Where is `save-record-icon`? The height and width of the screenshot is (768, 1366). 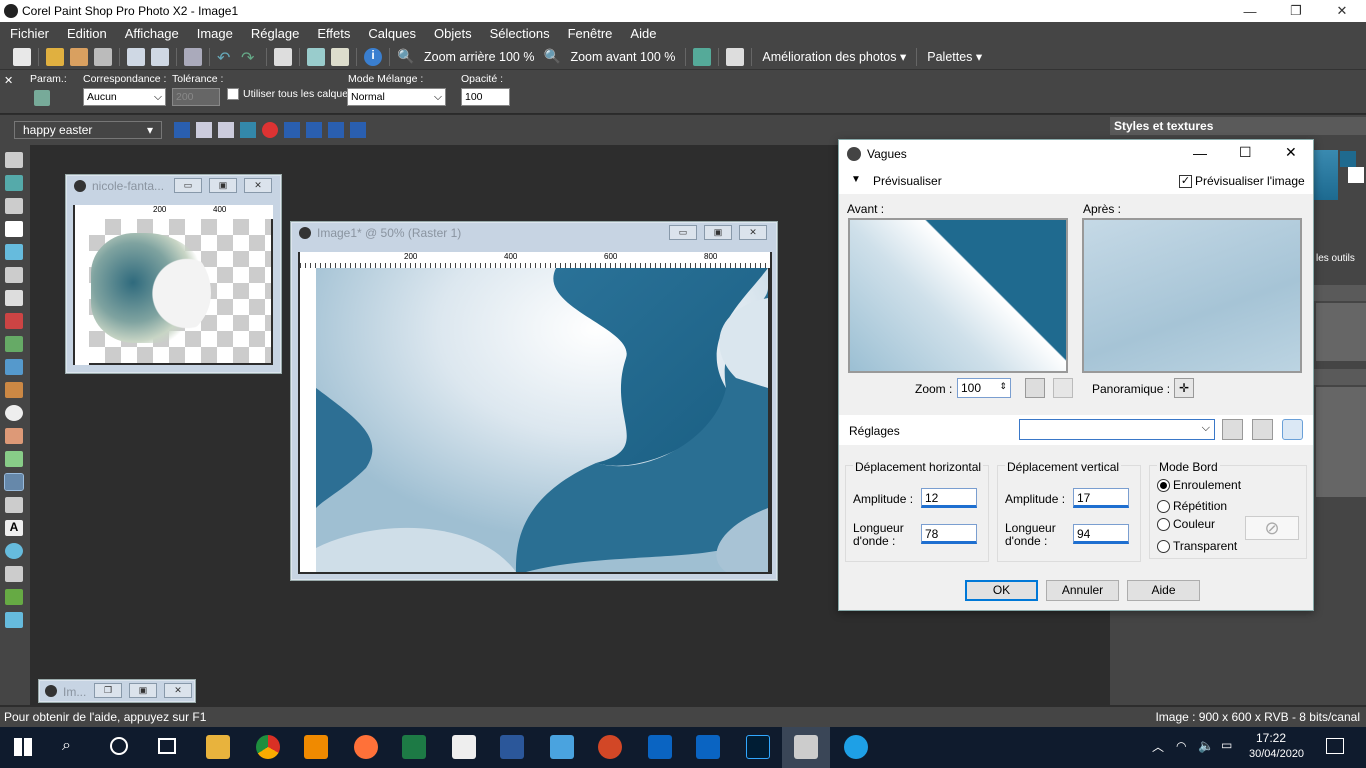 save-record-icon is located at coordinates (358, 130).